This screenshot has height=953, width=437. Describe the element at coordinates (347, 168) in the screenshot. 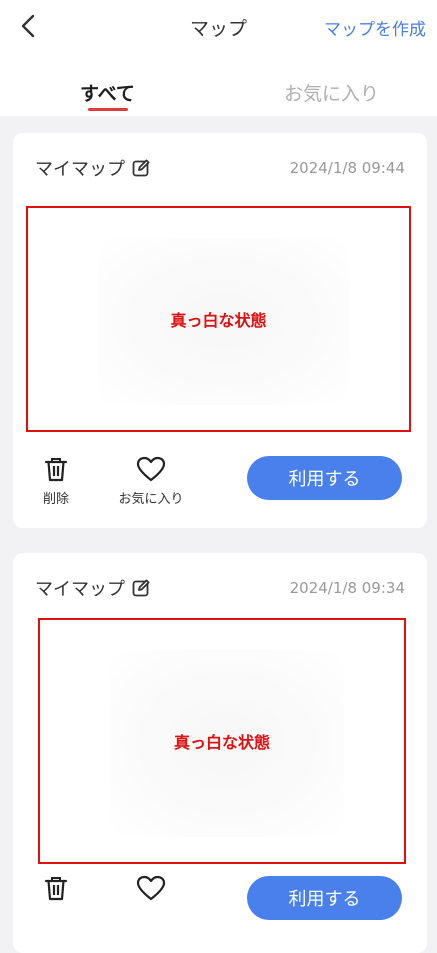

I see `map-date: 2024/1/8 09:44` at that location.